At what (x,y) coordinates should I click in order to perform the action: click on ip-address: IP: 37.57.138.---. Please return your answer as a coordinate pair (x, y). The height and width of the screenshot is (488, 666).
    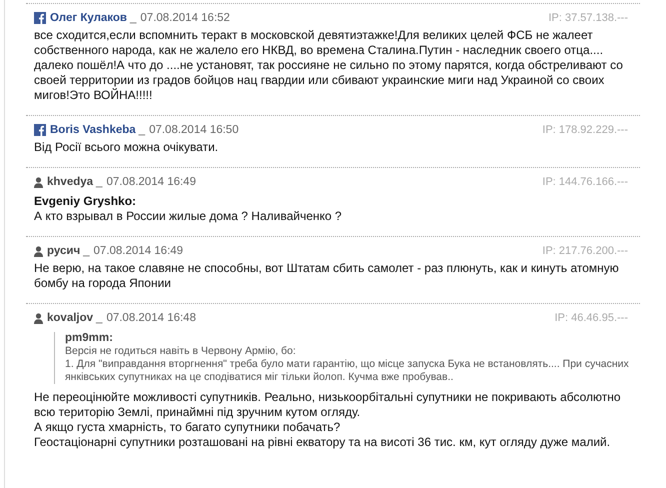
    Looking at the image, I should click on (588, 18).